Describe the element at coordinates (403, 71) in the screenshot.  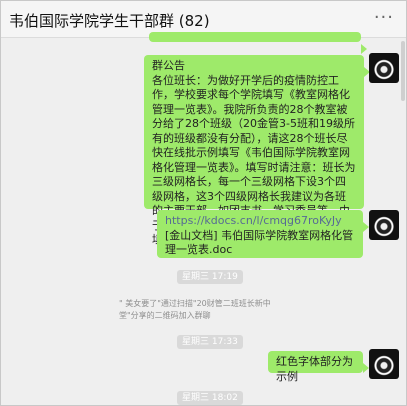
I see `scrollbar` at that location.